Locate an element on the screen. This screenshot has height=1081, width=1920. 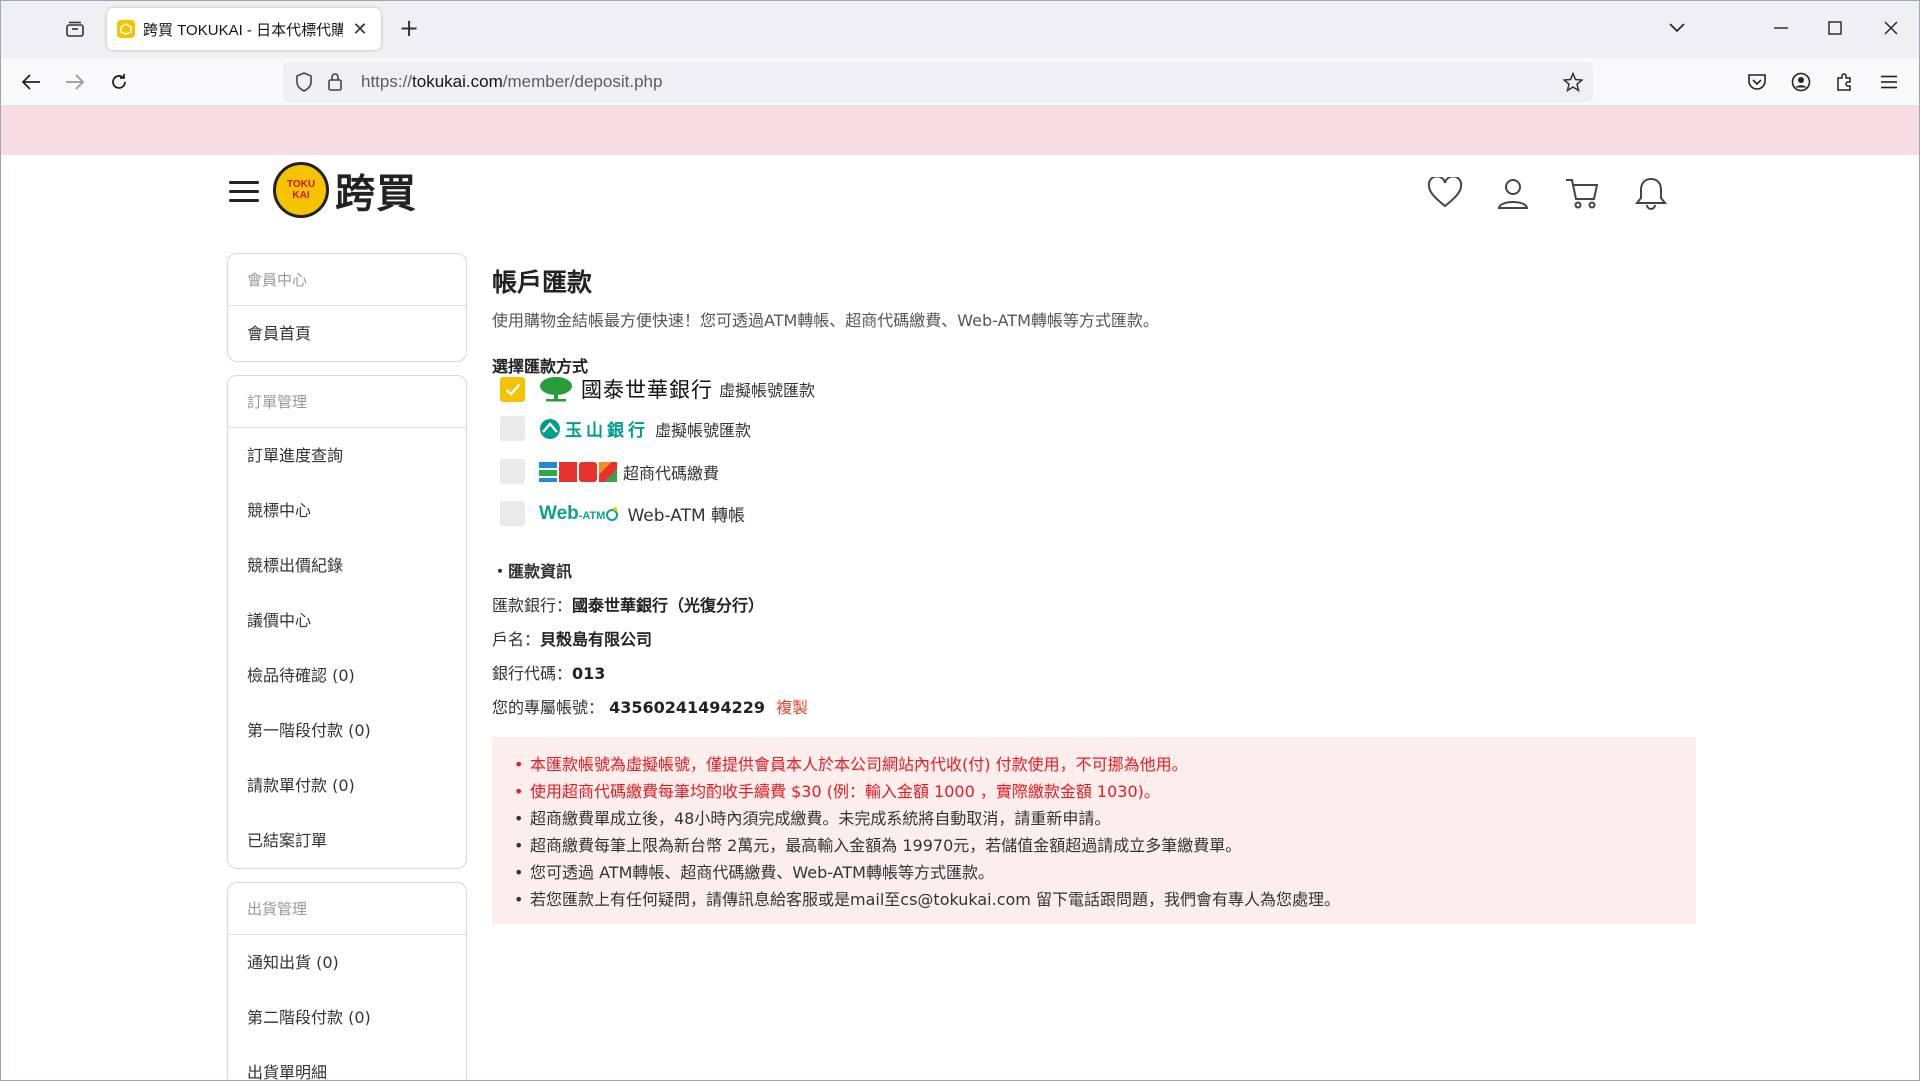
webatm-sparkle-icon is located at coordinates (612, 513).